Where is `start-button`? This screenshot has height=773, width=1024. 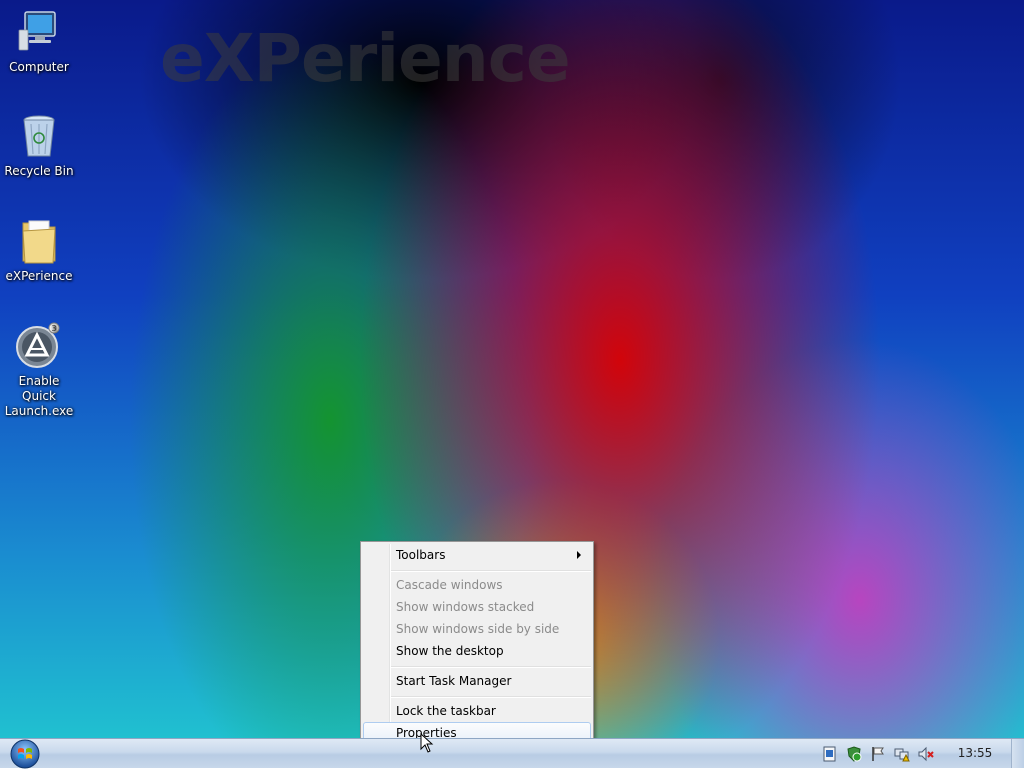
start-button is located at coordinates (25, 753).